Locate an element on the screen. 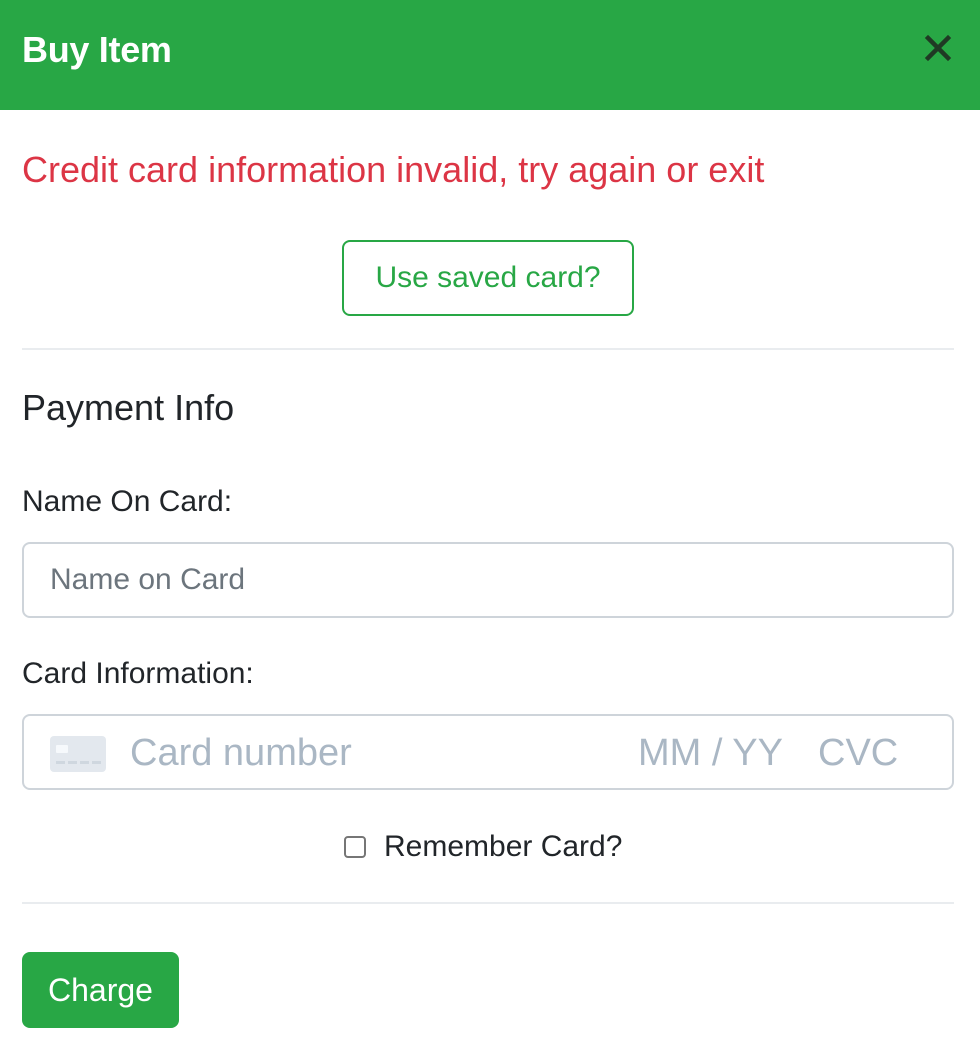 This screenshot has width=980, height=1052. card-expiry-input is located at coordinates (724, 753).